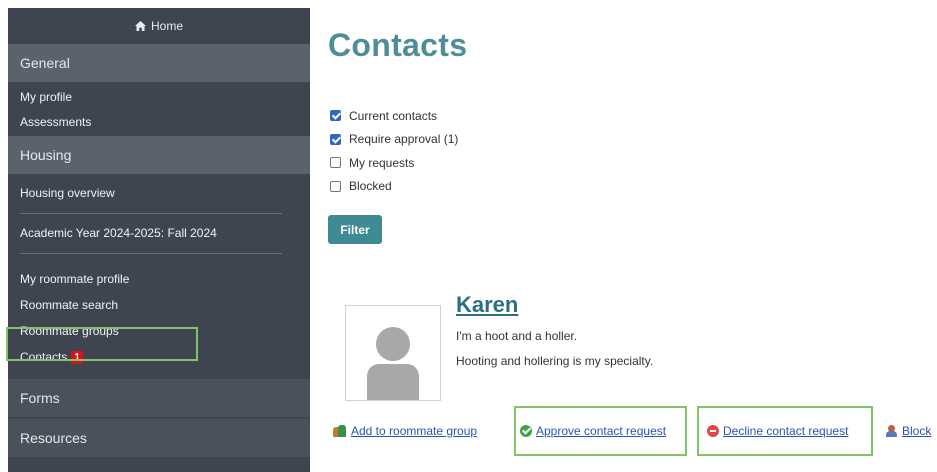 Image resolution: width=937 pixels, height=472 pixels. I want to click on home-link: Home, so click(159, 26).